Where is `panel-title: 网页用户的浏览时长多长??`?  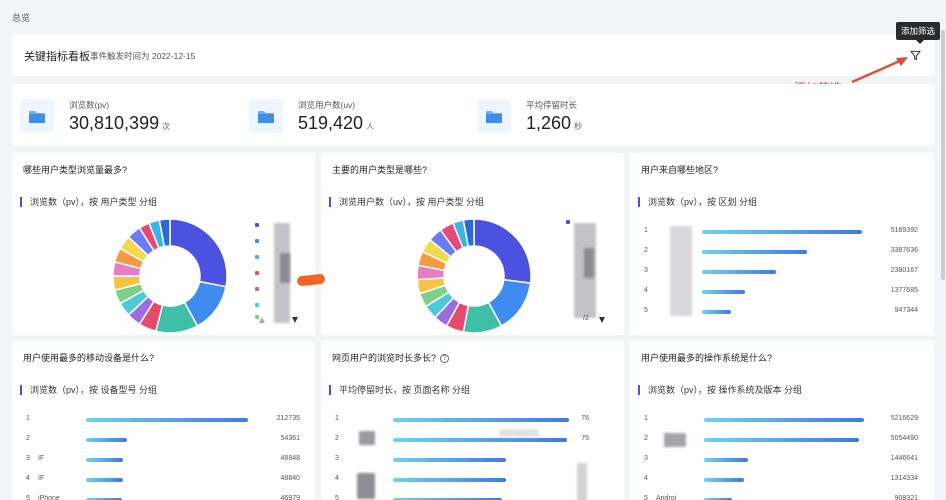 panel-title: 网页用户的浏览时长多长?? is located at coordinates (391, 357).